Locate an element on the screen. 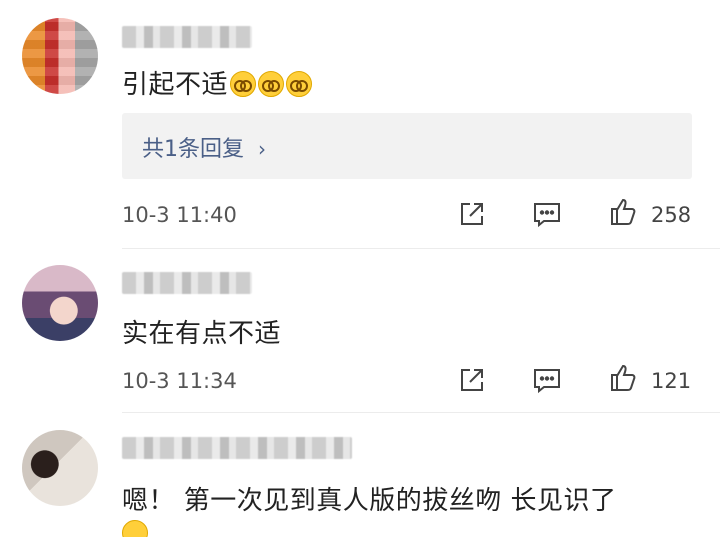 The width and height of the screenshot is (720, 537). comment-text: 引起不适 is located at coordinates (217, 82).